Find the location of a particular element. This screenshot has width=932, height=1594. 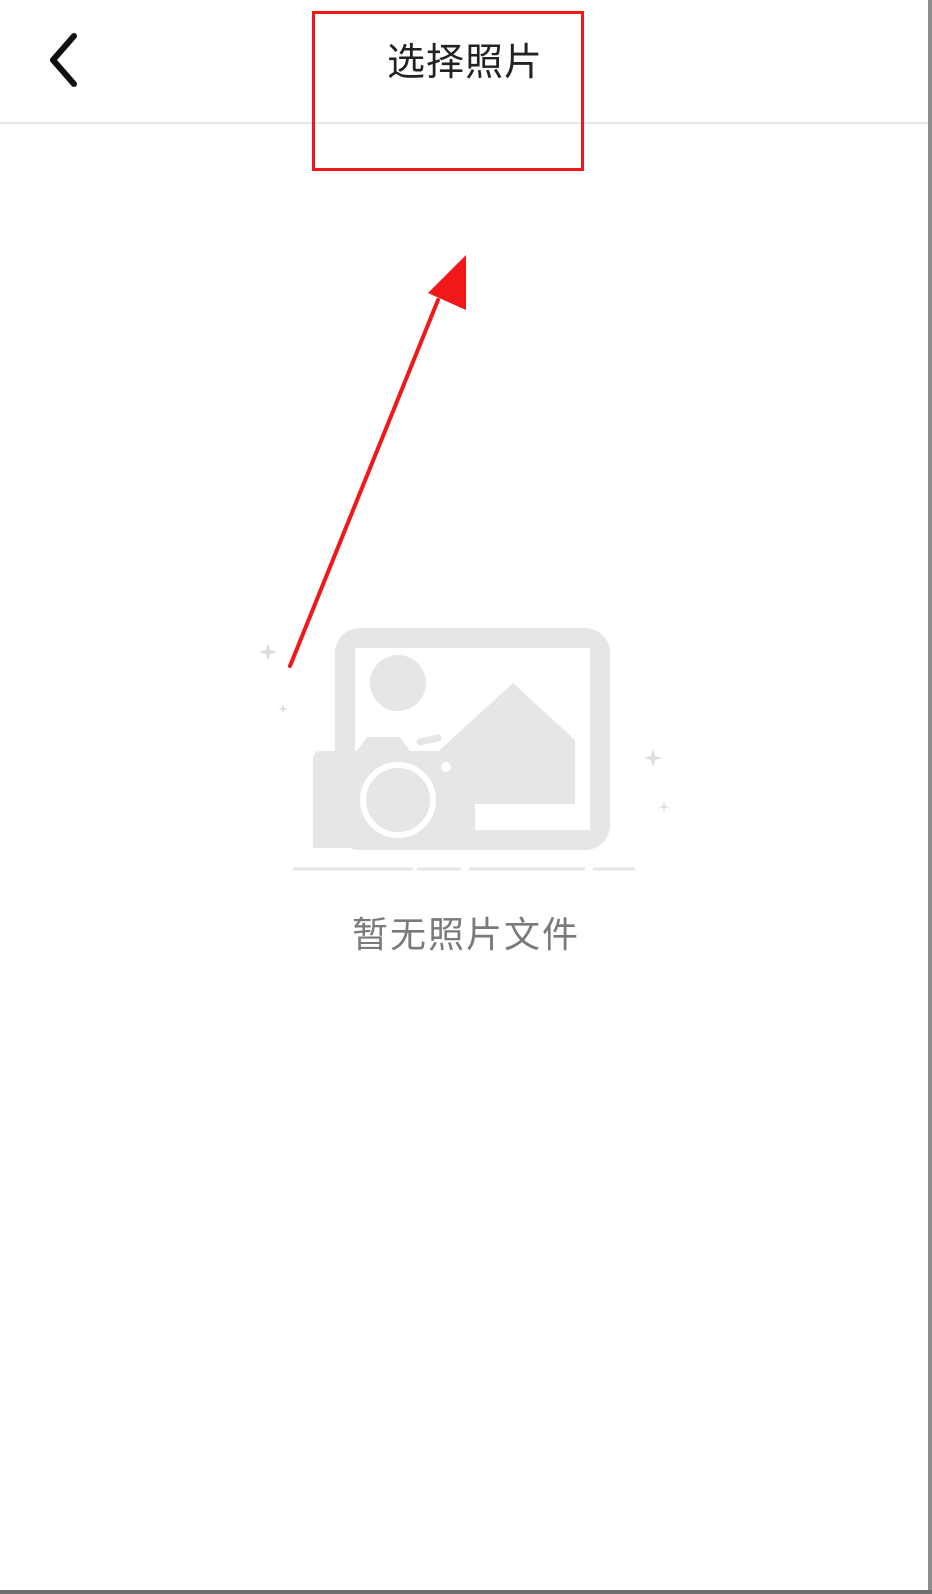

top-navigation-bar: 选择照片 is located at coordinates (466, 62).